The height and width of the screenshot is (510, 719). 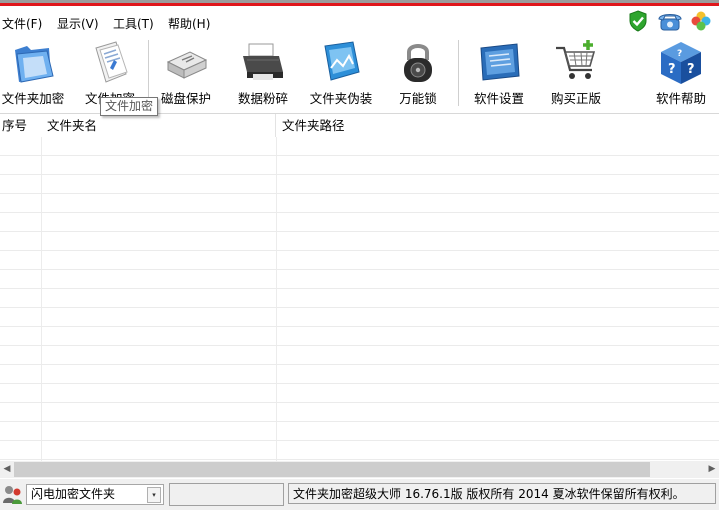 I want to click on data-shred-button: 数据粉碎, so click(x=263, y=73).